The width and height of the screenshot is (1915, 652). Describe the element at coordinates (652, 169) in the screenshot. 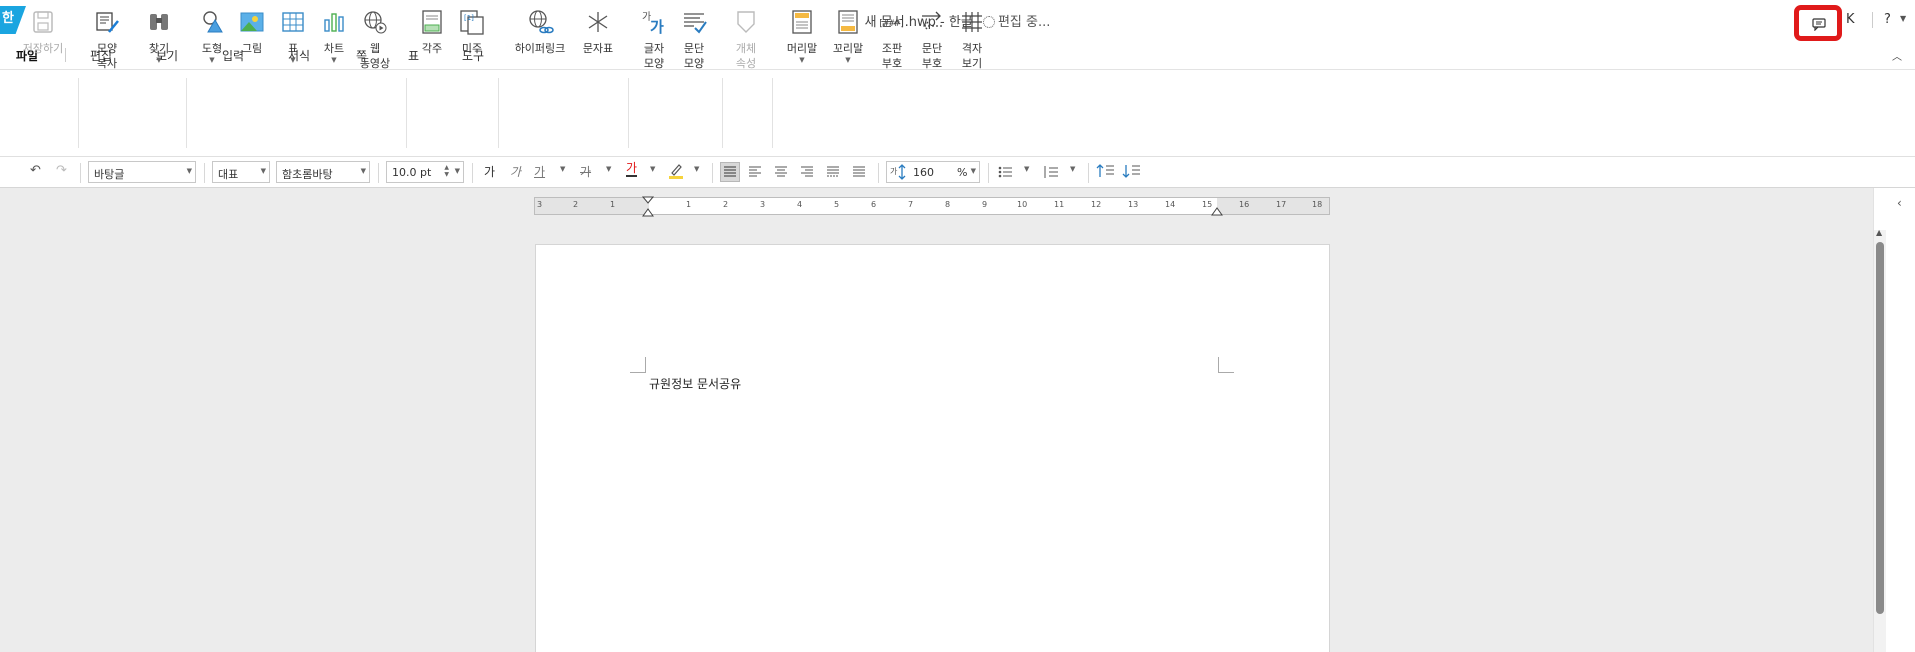

I see `font-color-dropdown-icon: ▼` at that location.